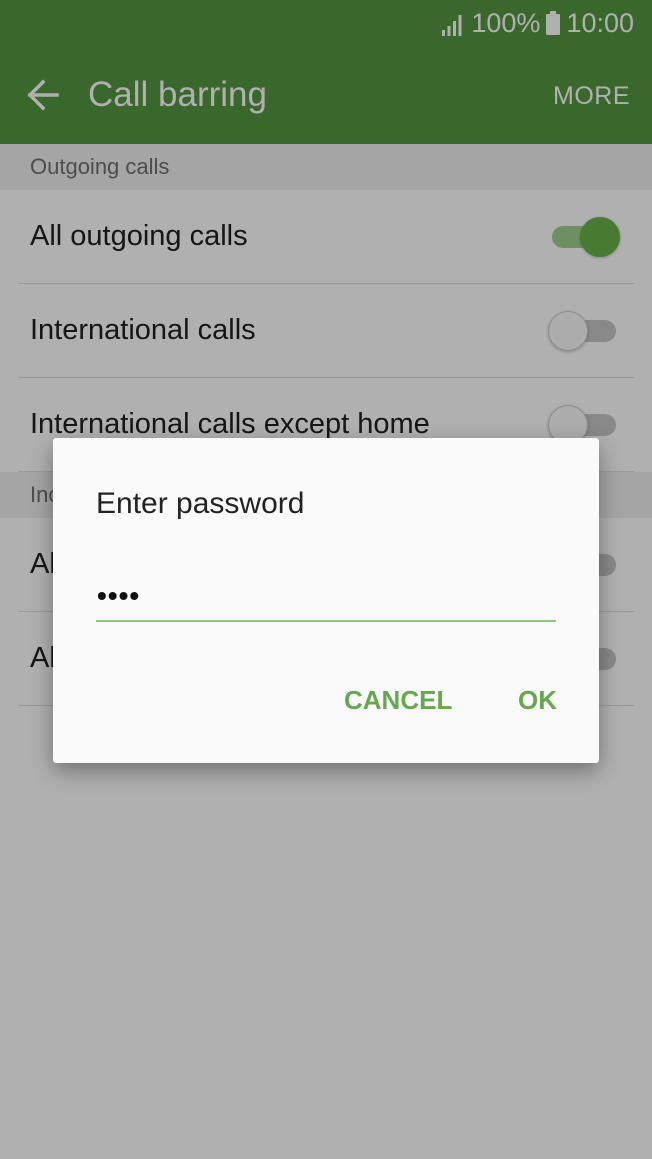  Describe the element at coordinates (326, 597) in the screenshot. I see `password-field` at that location.